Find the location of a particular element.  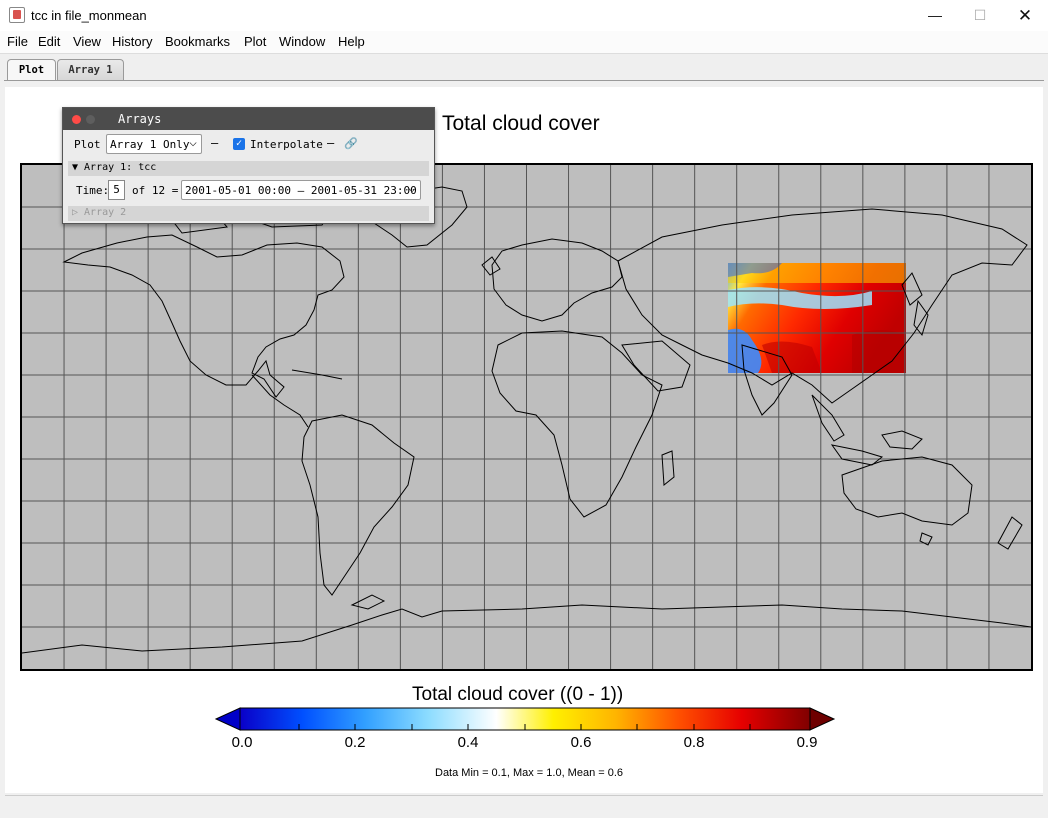

data-patch is located at coordinates (817, 318).